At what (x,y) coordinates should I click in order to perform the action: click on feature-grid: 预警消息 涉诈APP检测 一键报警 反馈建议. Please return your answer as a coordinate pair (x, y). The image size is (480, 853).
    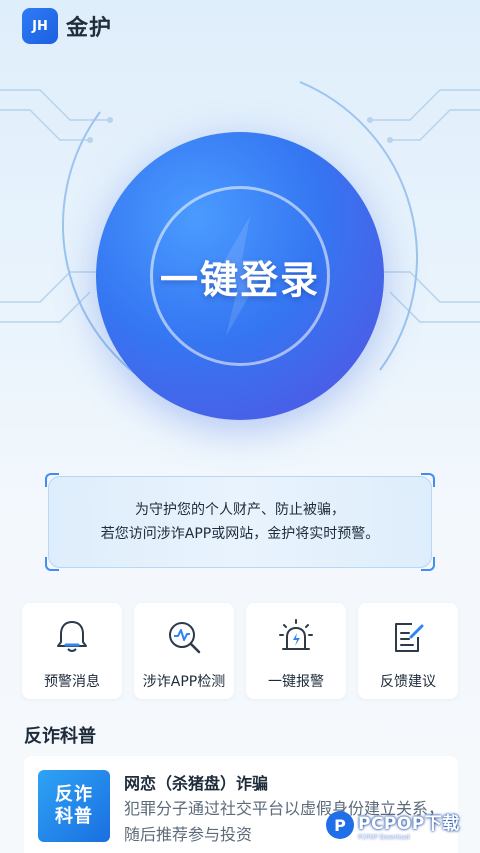
    Looking at the image, I should click on (240, 651).